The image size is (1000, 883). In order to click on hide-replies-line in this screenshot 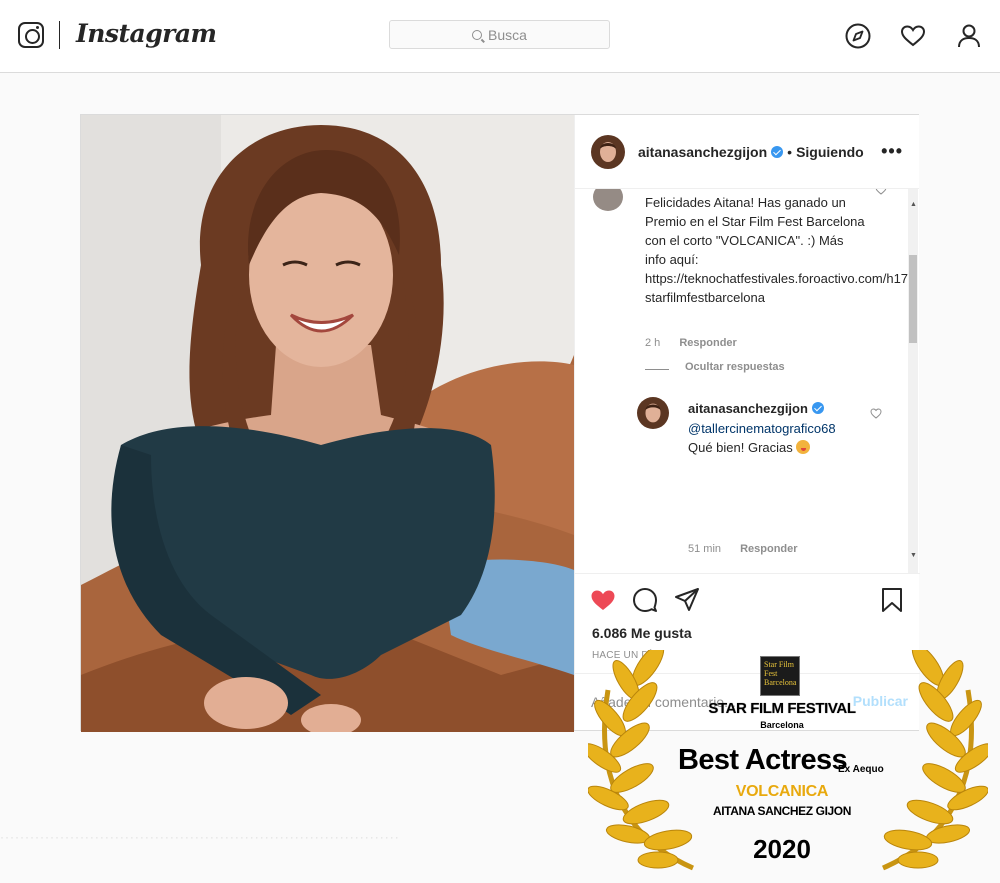, I will do `click(657, 369)`.